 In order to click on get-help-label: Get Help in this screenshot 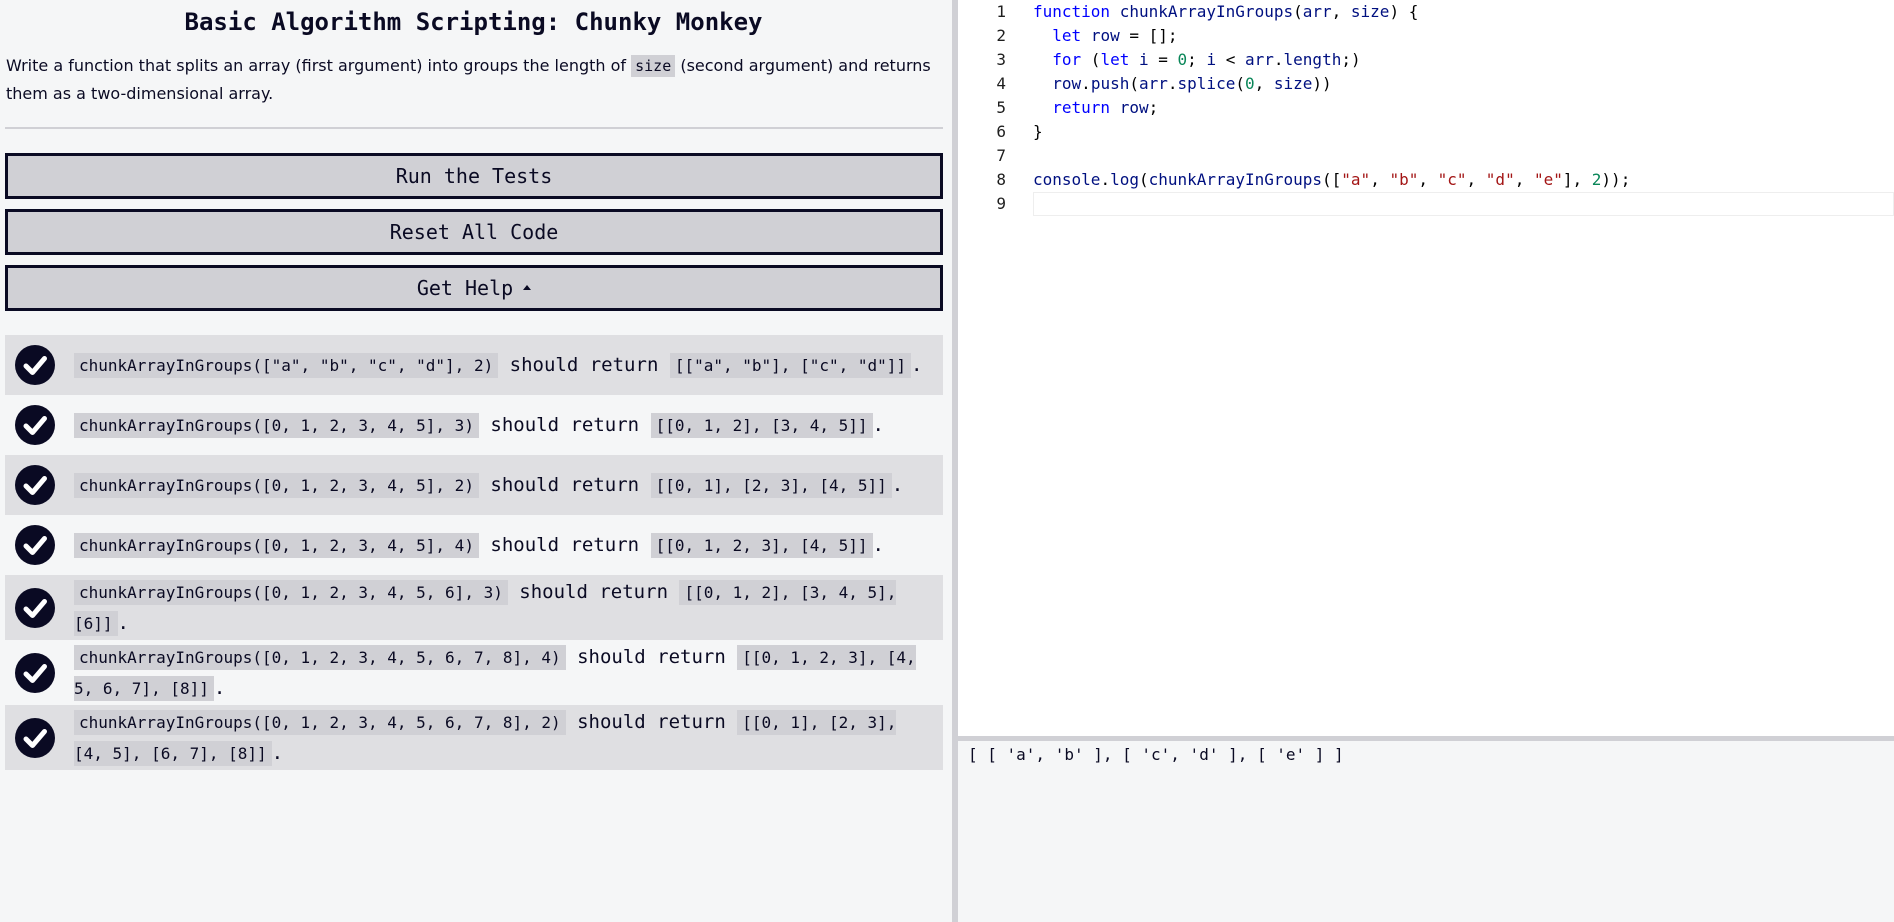, I will do `click(465, 288)`.